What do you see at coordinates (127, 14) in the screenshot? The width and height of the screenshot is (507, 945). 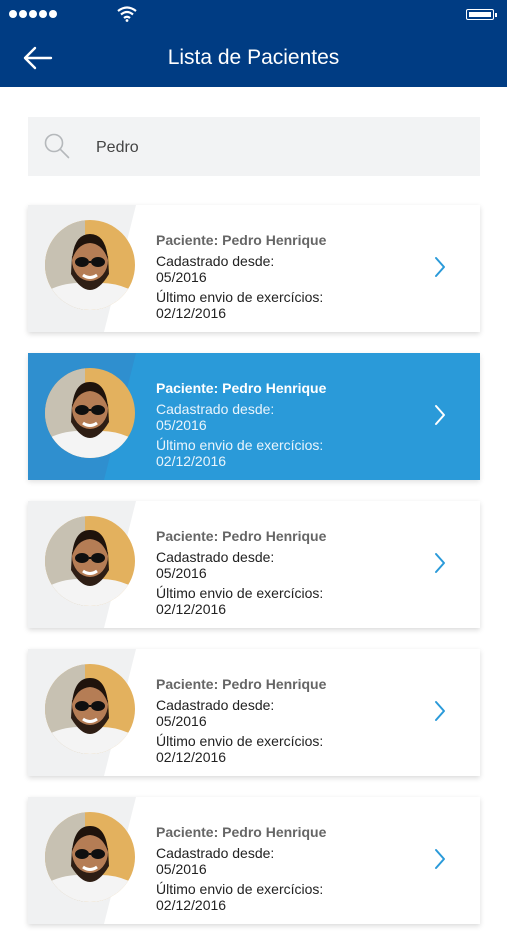 I see `wifi-icon` at bounding box center [127, 14].